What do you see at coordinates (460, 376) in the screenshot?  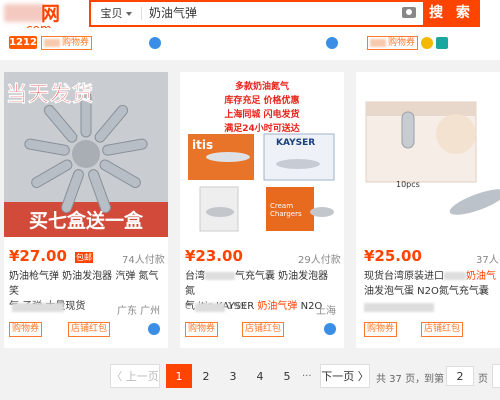 I see `goto-page-input: 2` at bounding box center [460, 376].